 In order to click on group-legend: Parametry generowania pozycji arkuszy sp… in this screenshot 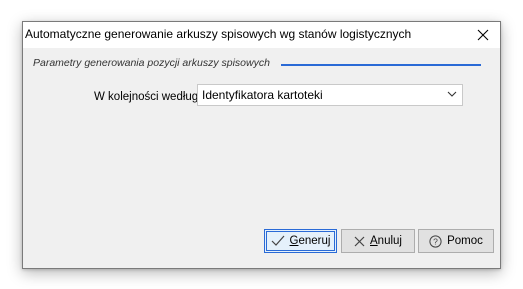, I will do `click(151, 63)`.